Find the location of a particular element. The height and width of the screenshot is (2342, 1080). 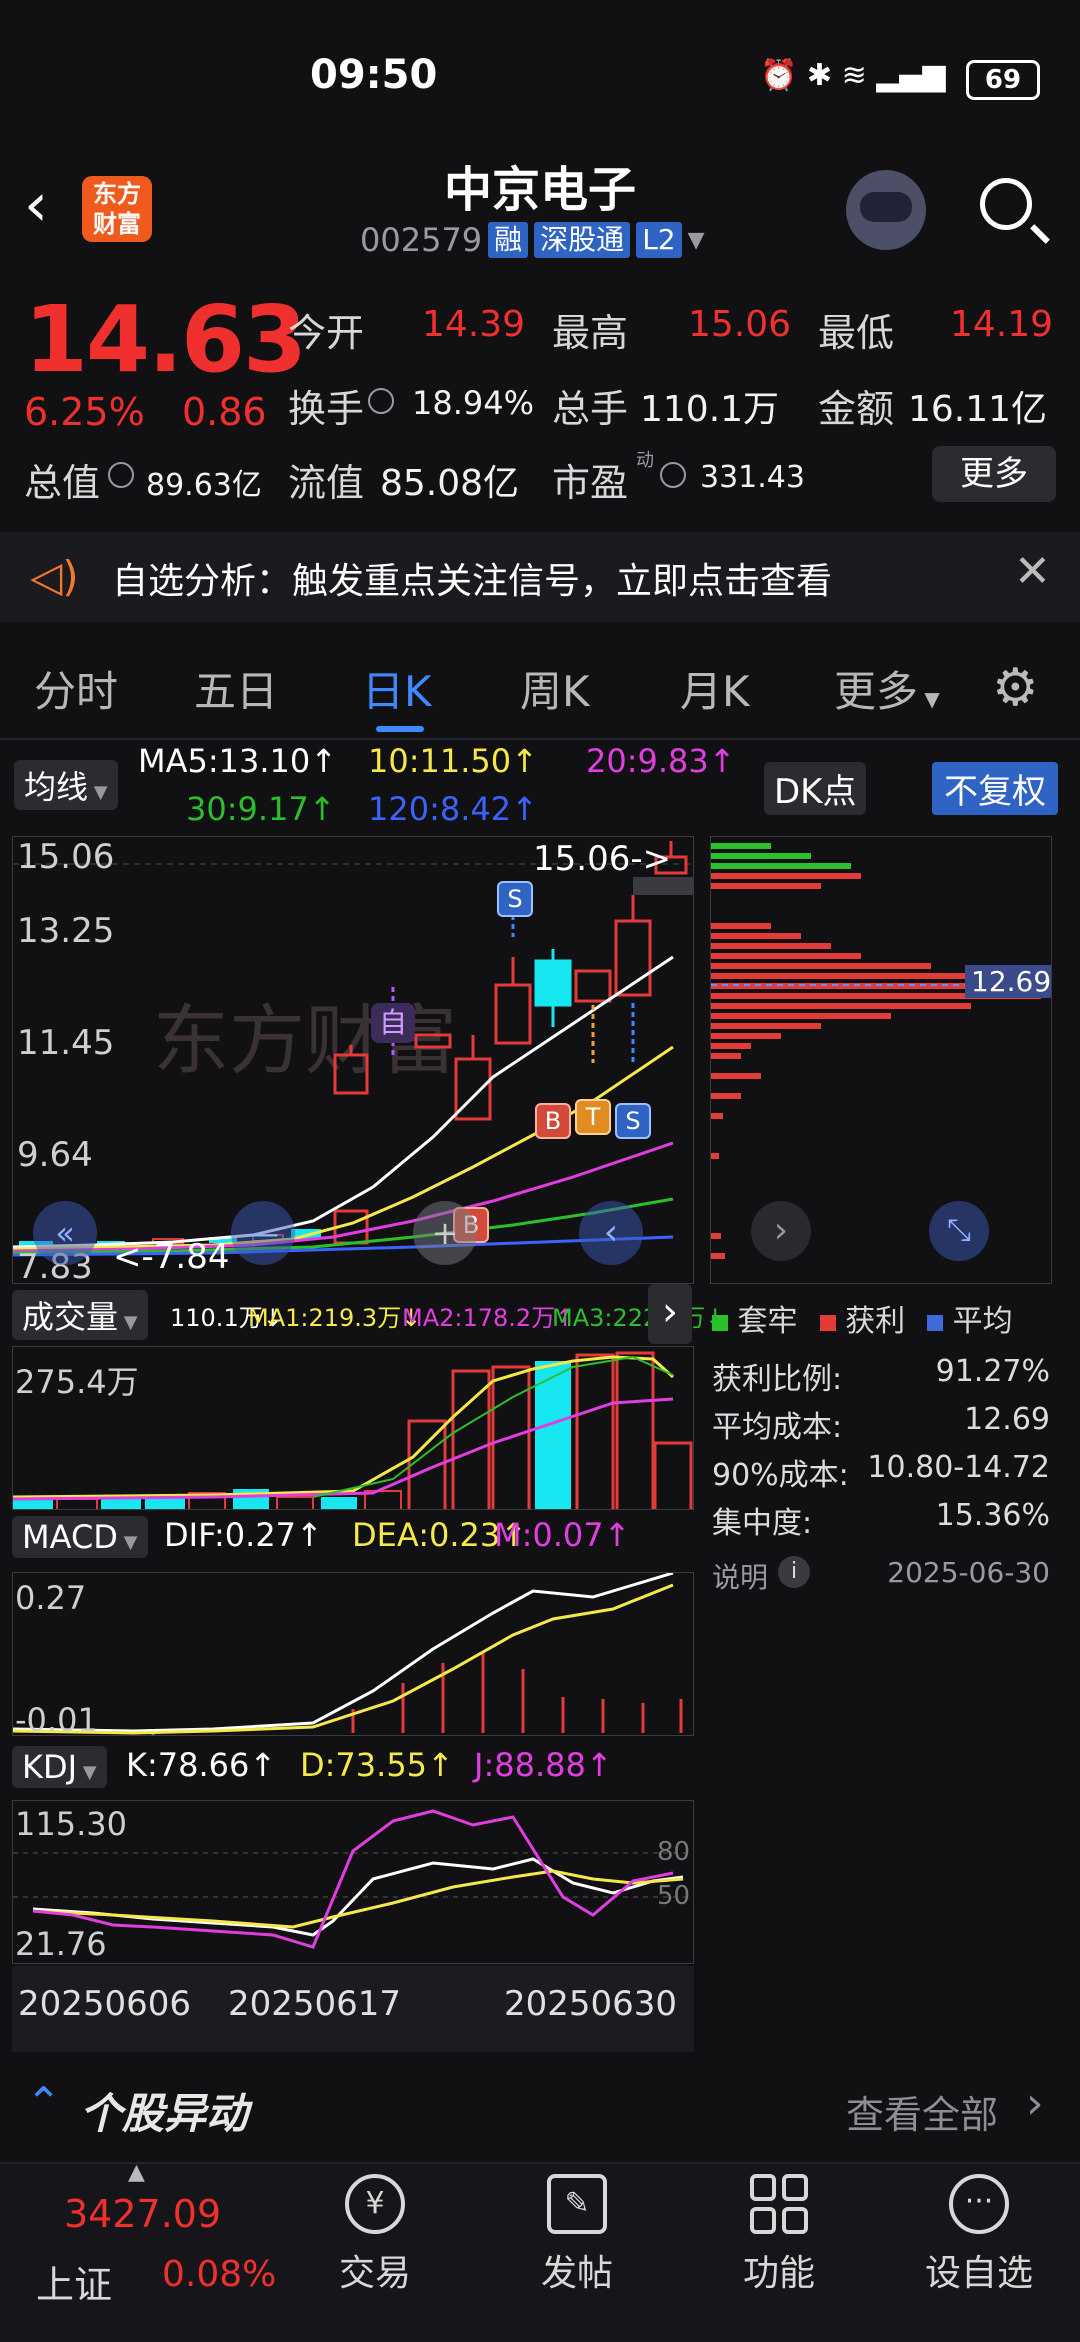

scroll-left-icon: ‹ is located at coordinates (611, 1233).